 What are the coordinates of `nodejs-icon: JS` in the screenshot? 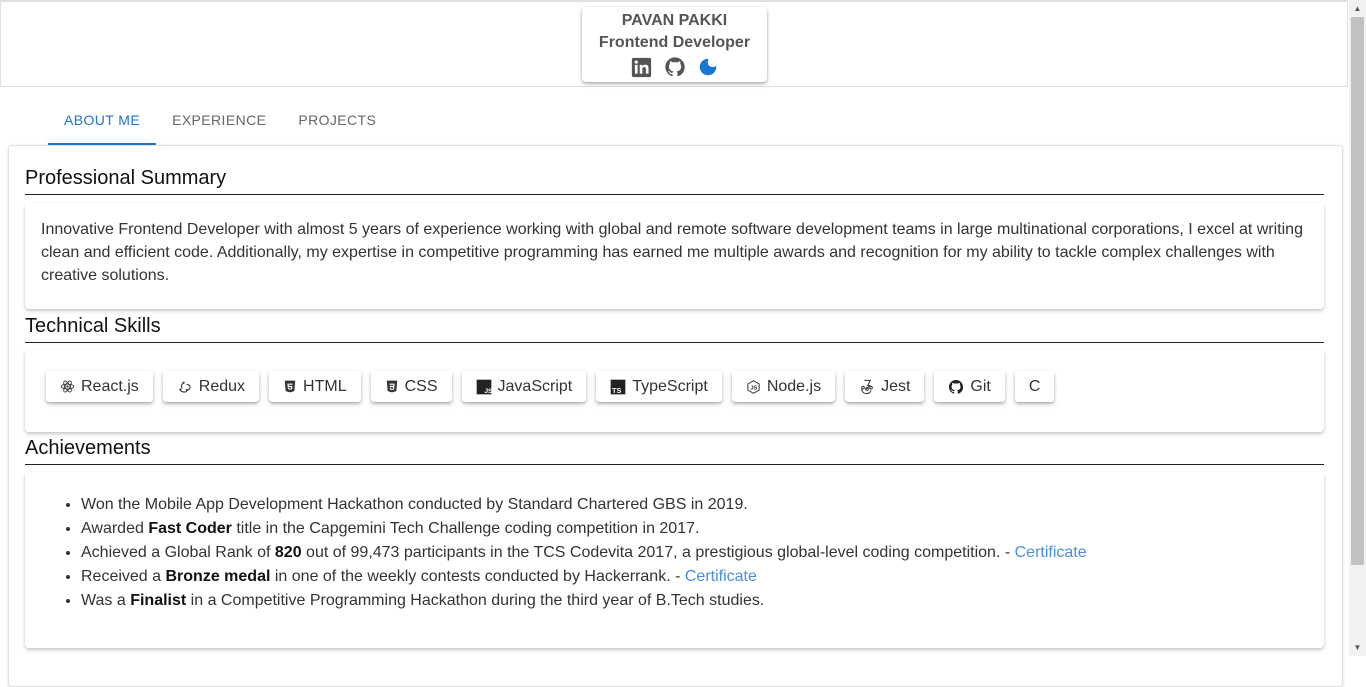 It's located at (753, 386).